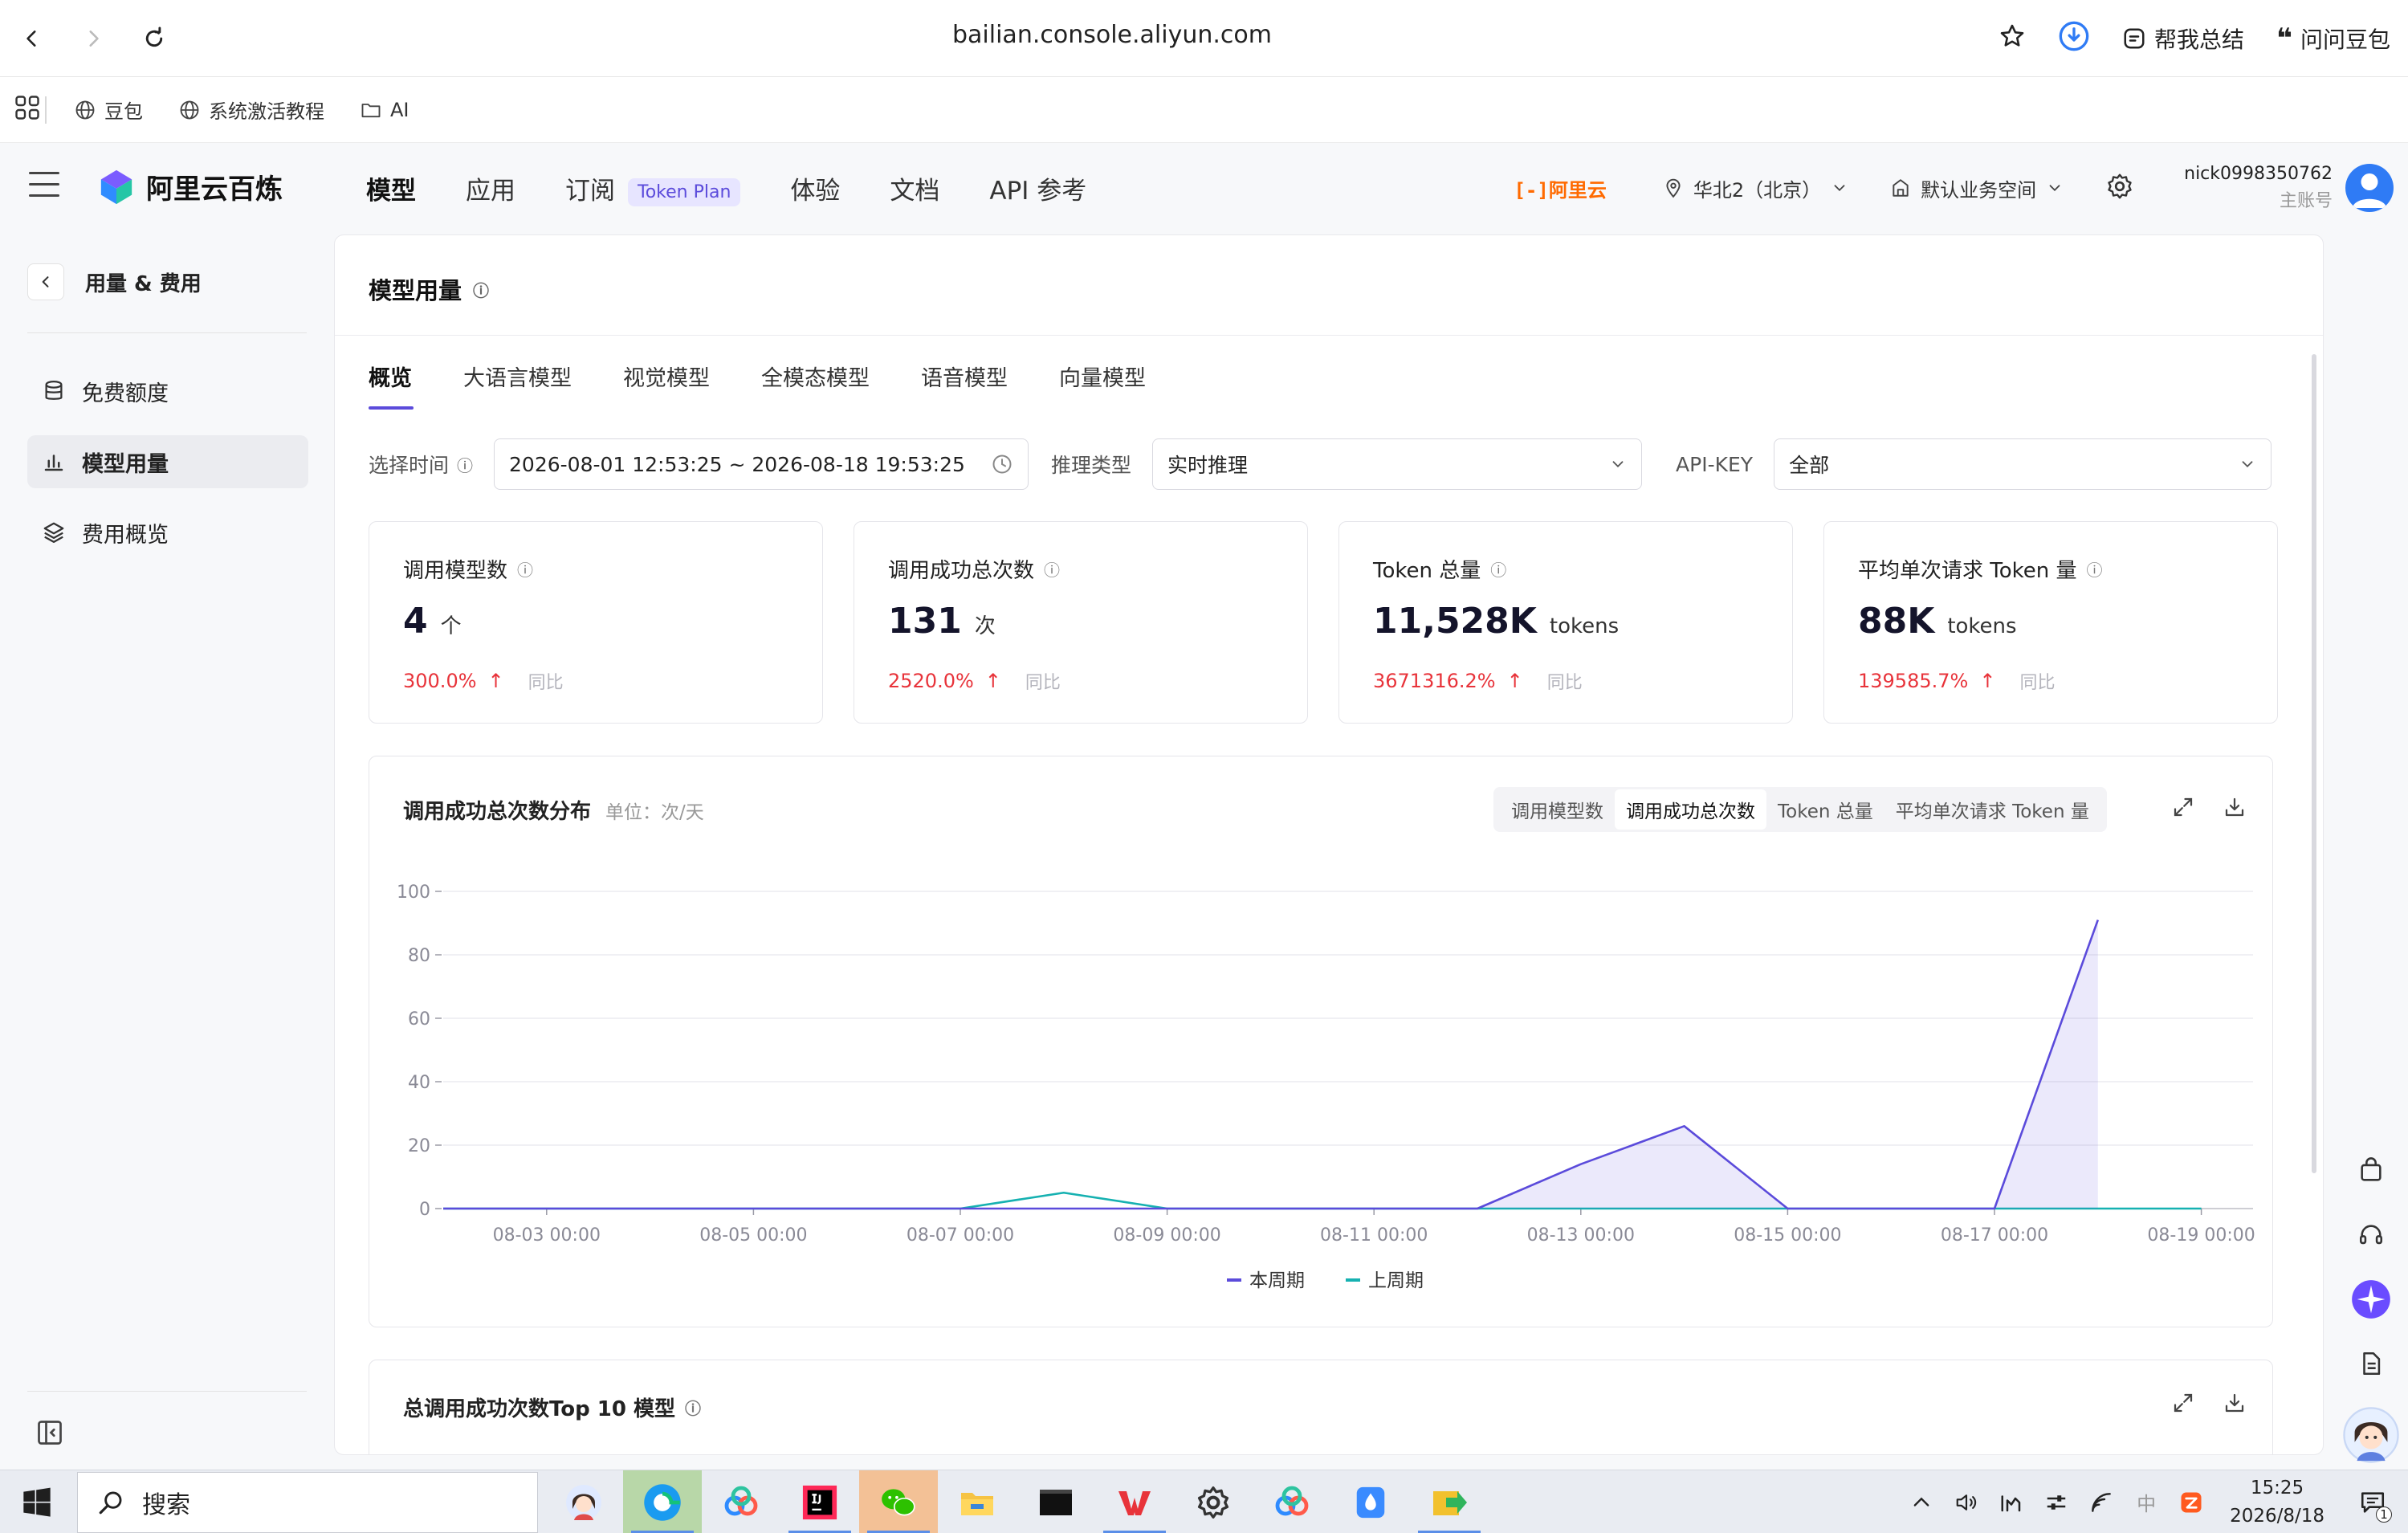  Describe the element at coordinates (27, 110) in the screenshot. I see `apps-grid-icon` at that location.